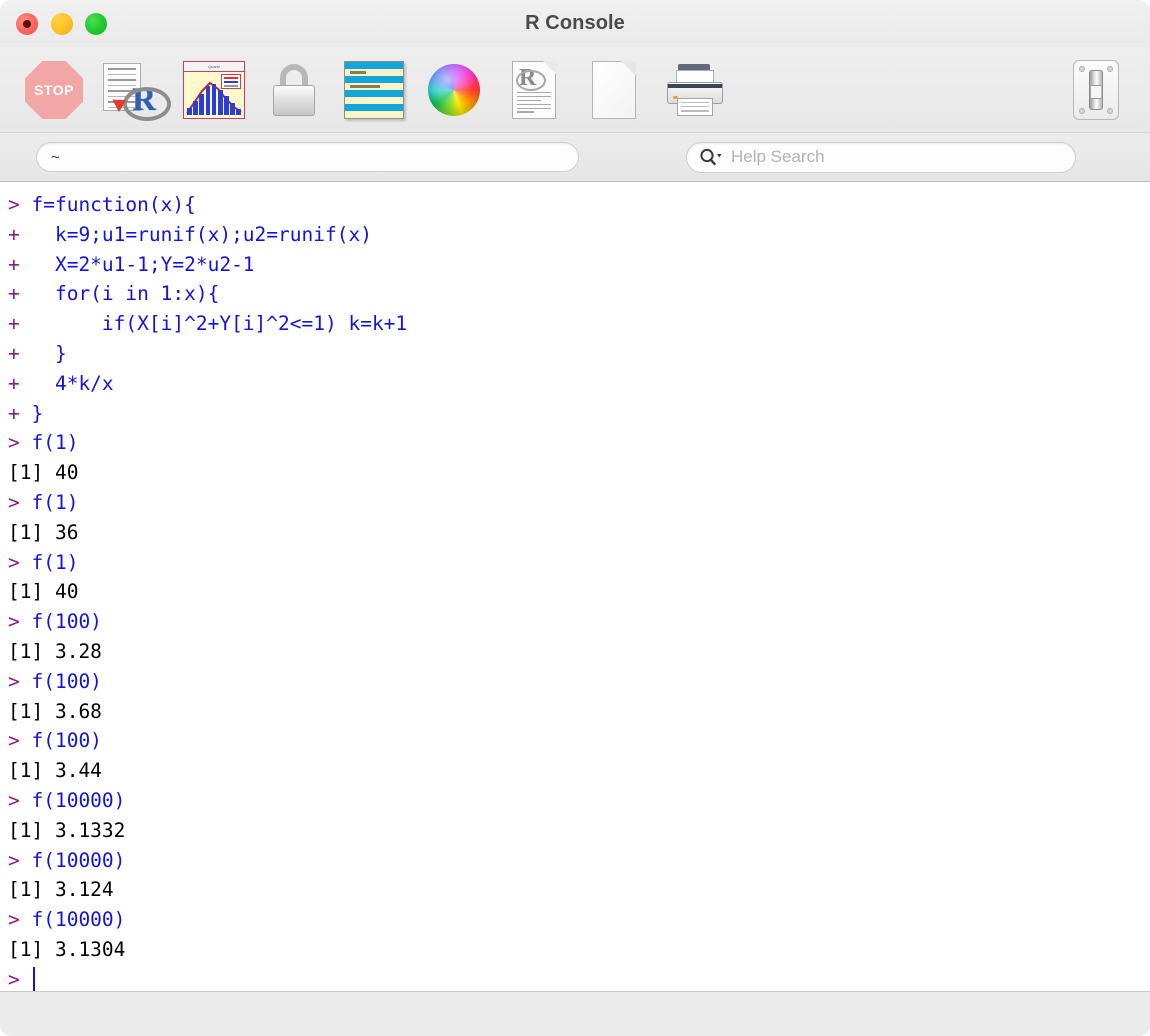 The height and width of the screenshot is (1036, 1150). Describe the element at coordinates (61, 23) in the screenshot. I see `minimize-button` at that location.